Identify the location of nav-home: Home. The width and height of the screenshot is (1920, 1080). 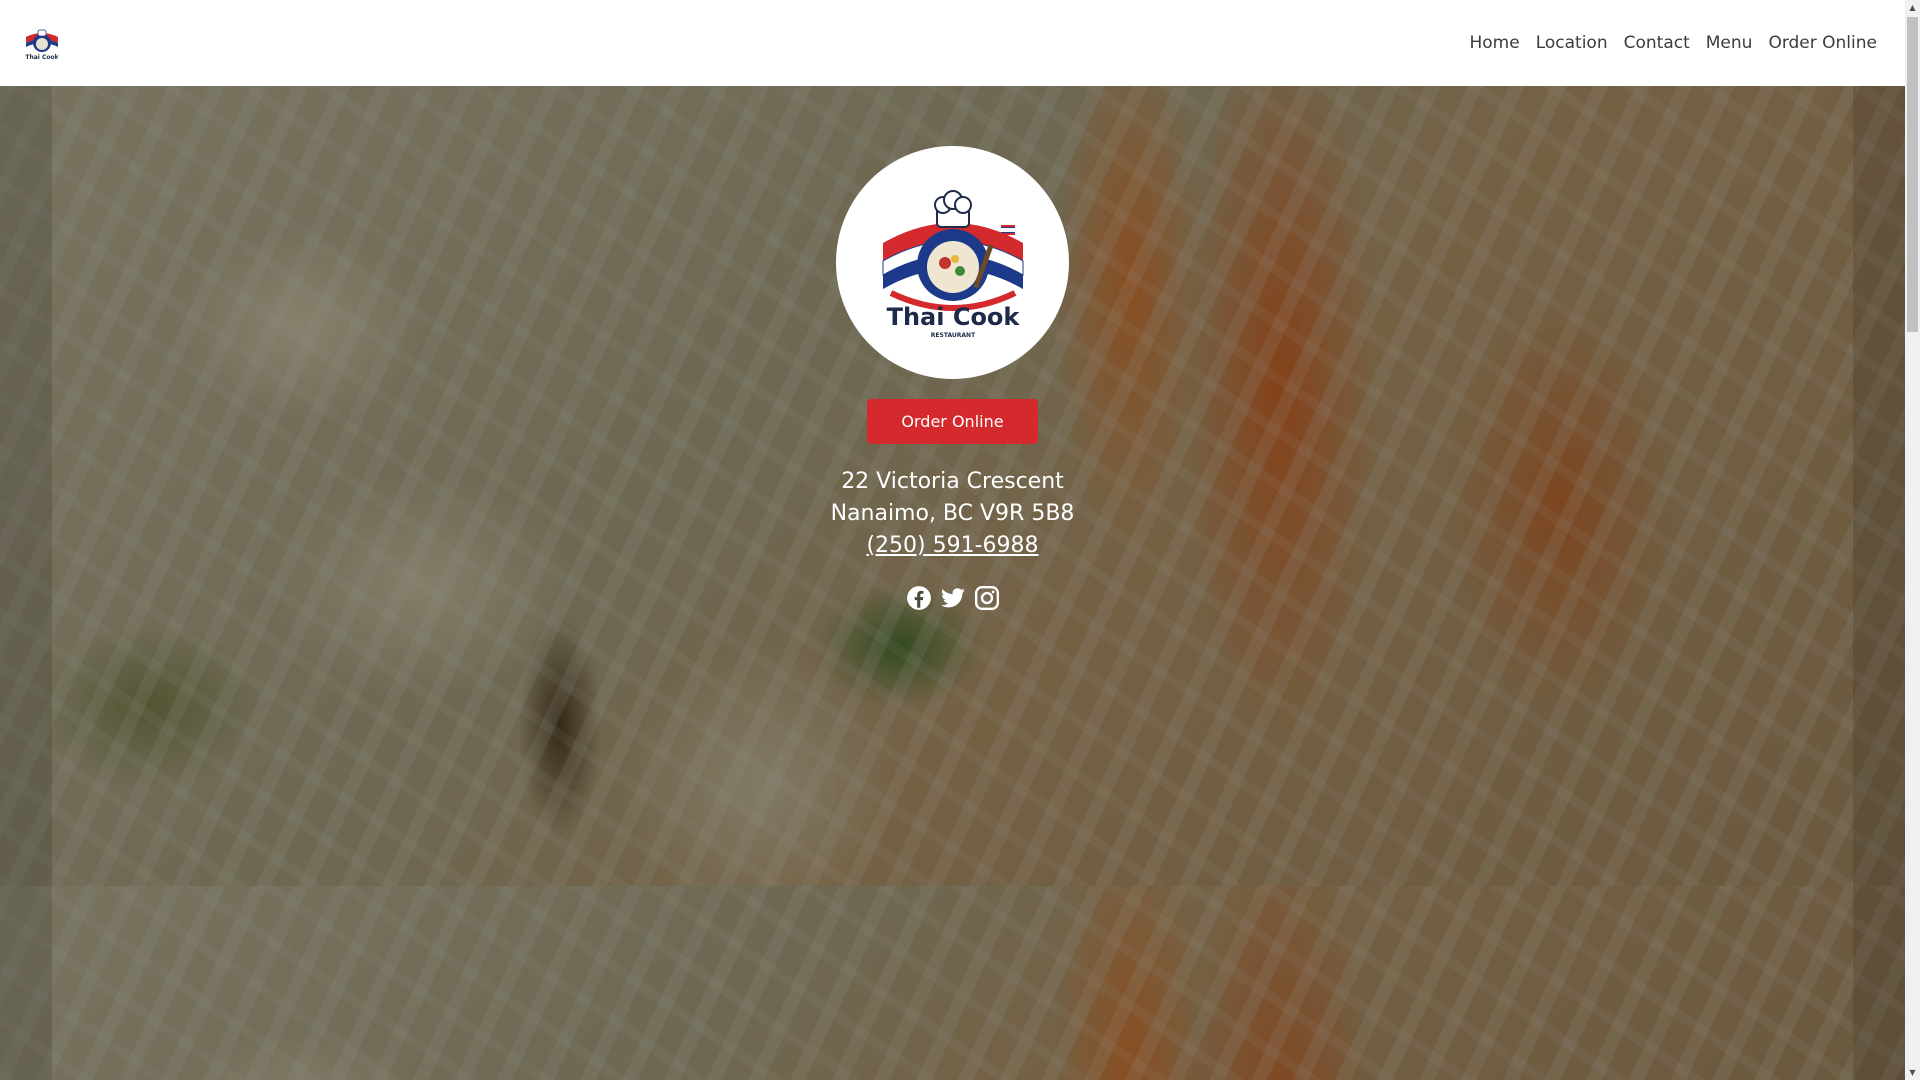
(1495, 43).